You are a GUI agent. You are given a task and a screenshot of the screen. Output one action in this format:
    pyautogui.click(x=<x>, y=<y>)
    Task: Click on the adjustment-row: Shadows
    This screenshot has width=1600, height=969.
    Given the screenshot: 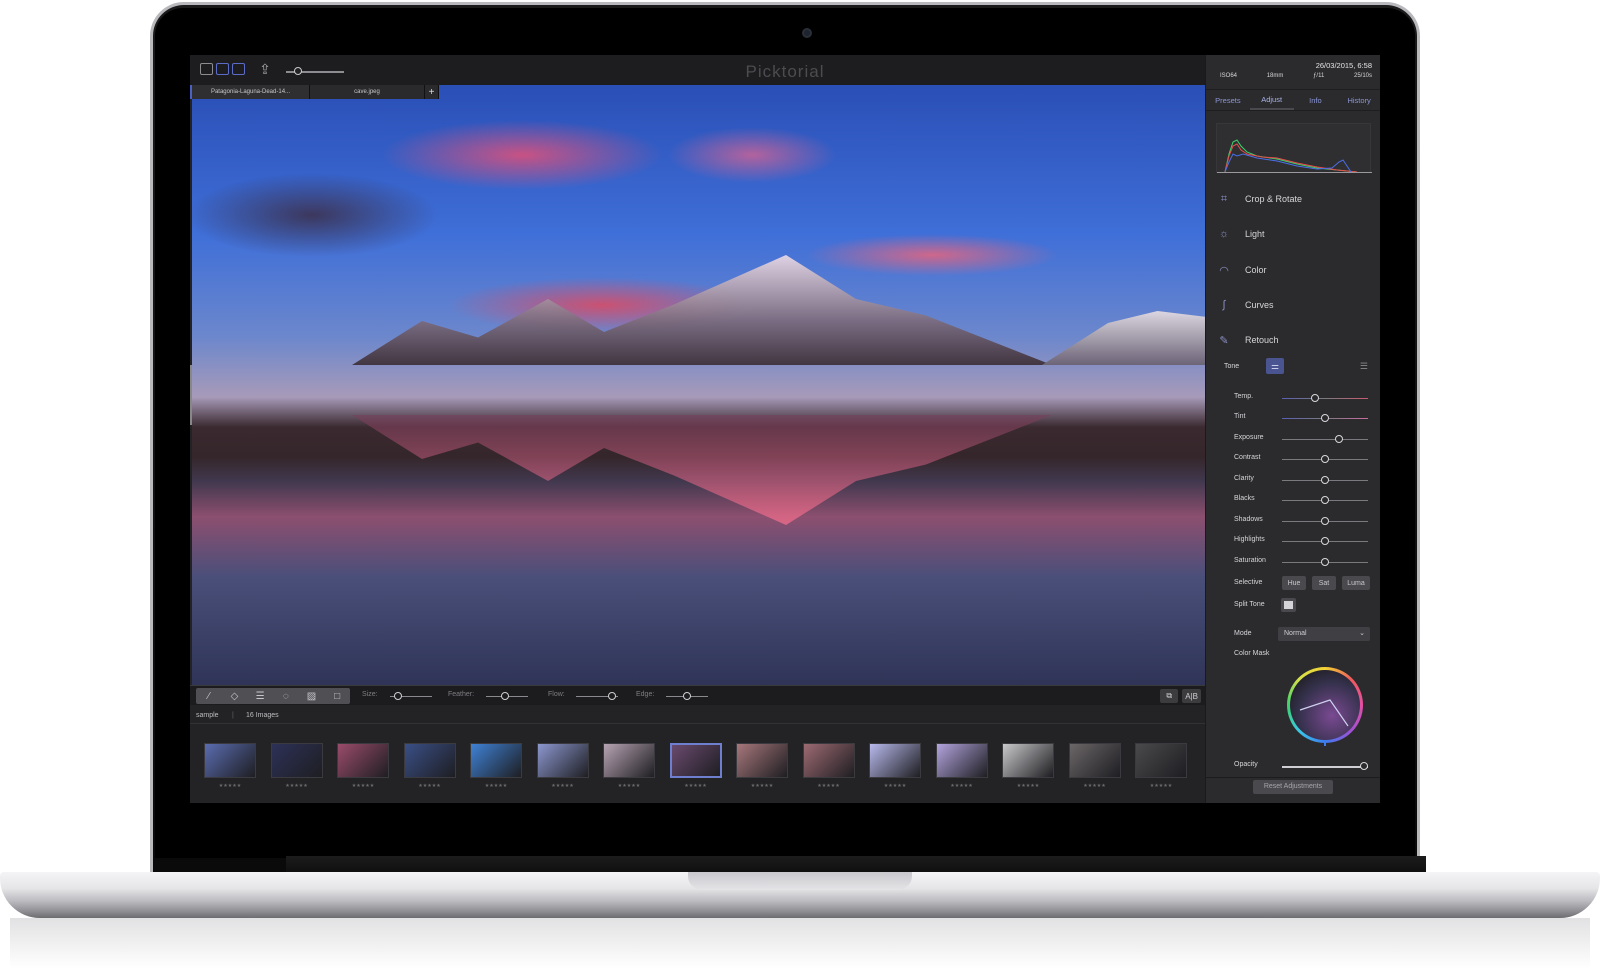 What is the action you would take?
    pyautogui.click(x=1304, y=521)
    